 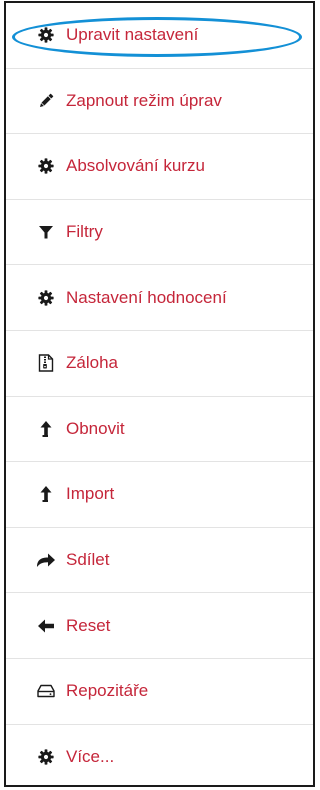 What do you see at coordinates (135, 166) in the screenshot?
I see `menu-item-label: Absolvování kurzu` at bounding box center [135, 166].